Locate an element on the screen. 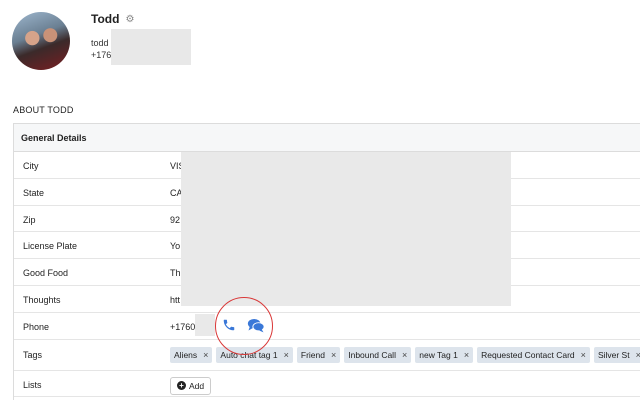 The height and width of the screenshot is (400, 640). contact-name: Todd is located at coordinates (105, 19).